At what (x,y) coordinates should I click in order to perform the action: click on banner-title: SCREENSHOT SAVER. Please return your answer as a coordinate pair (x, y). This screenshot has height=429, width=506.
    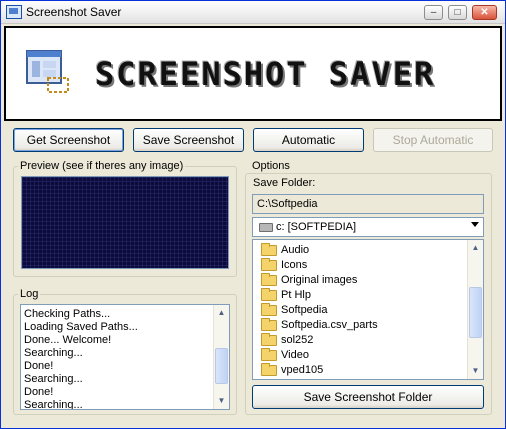
    Looking at the image, I should click on (265, 74).